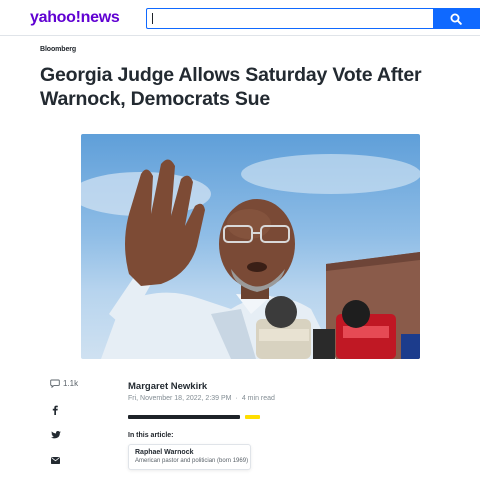 The image size is (480, 480). What do you see at coordinates (258, 398) in the screenshot?
I see `read-time: 4 min read` at bounding box center [258, 398].